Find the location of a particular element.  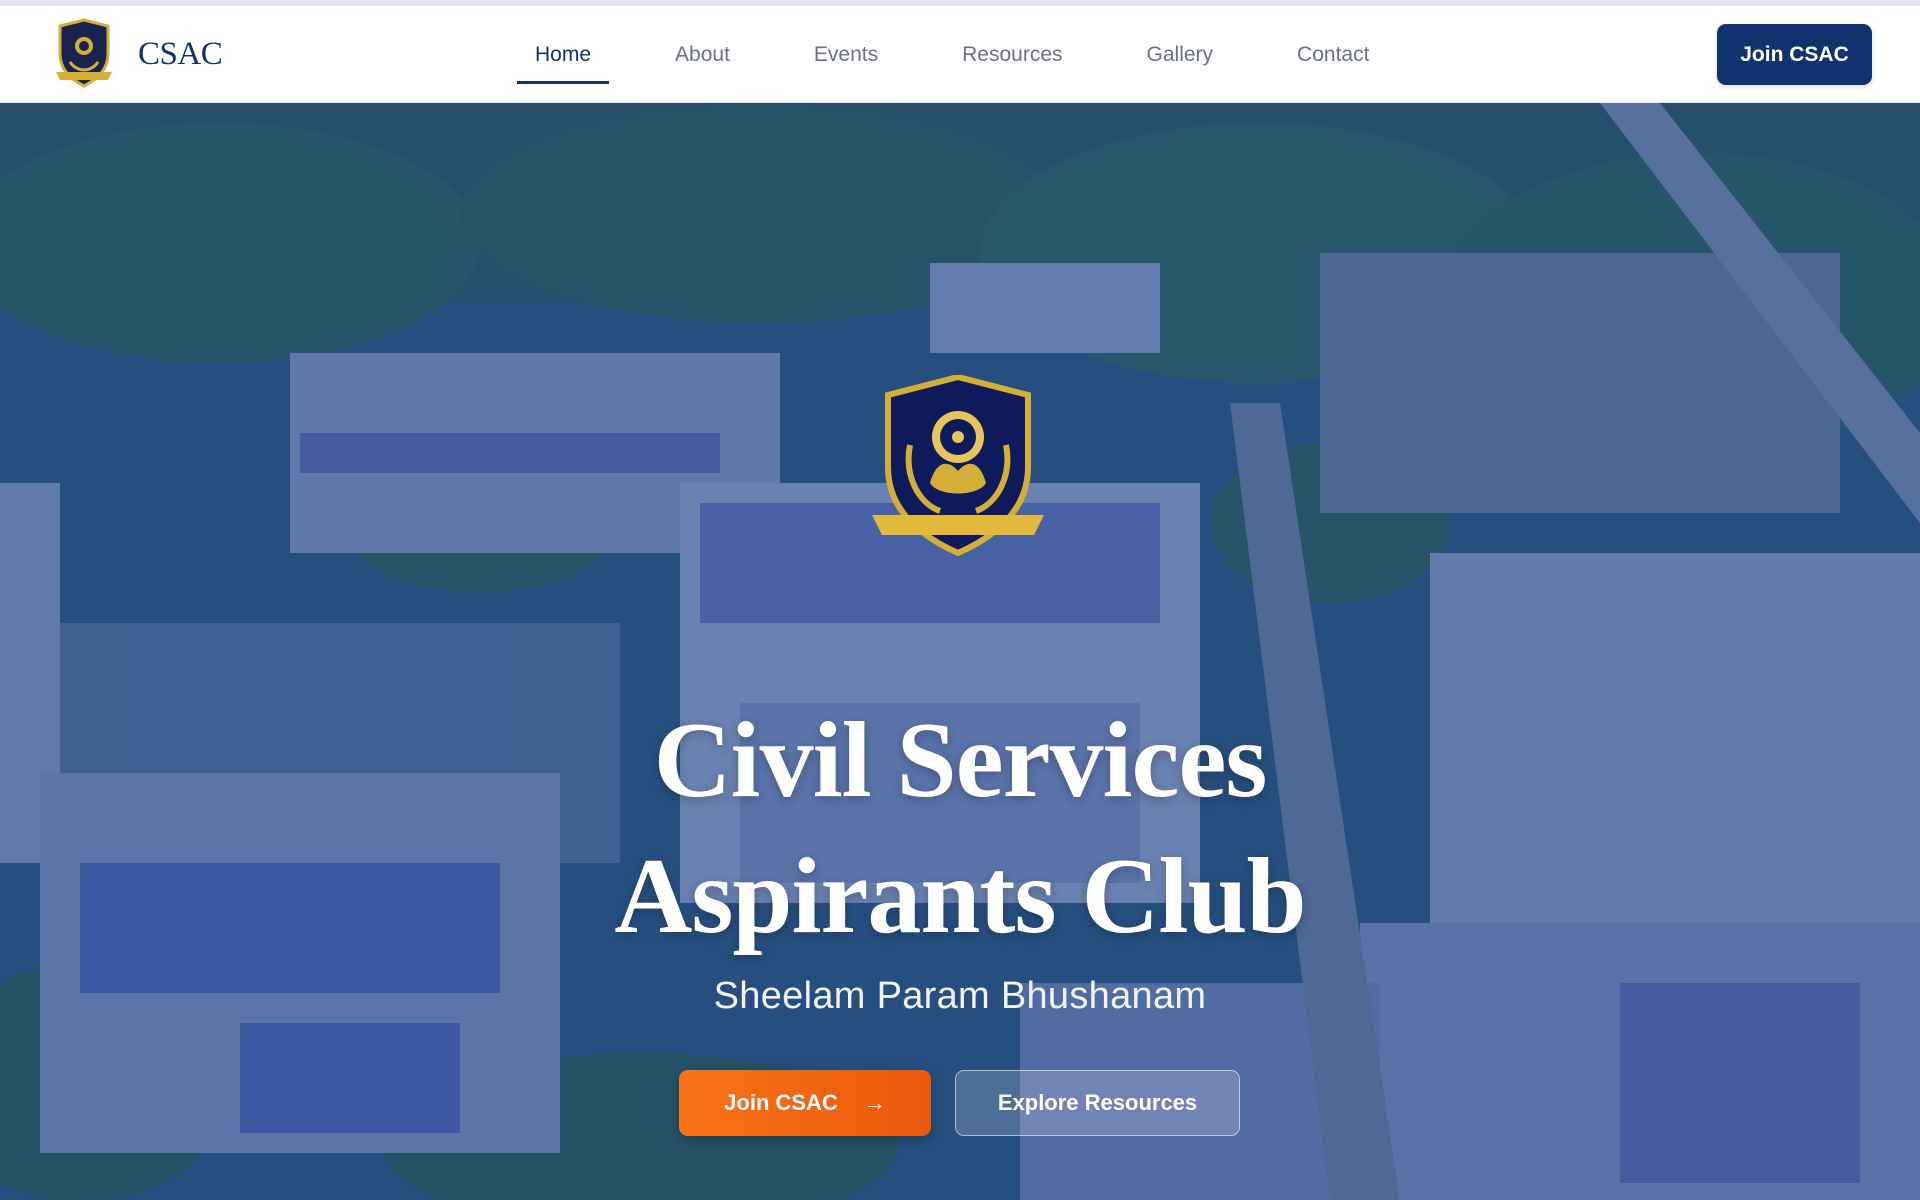

explore-resources-button: Explore Resources is located at coordinates (1097, 1103).